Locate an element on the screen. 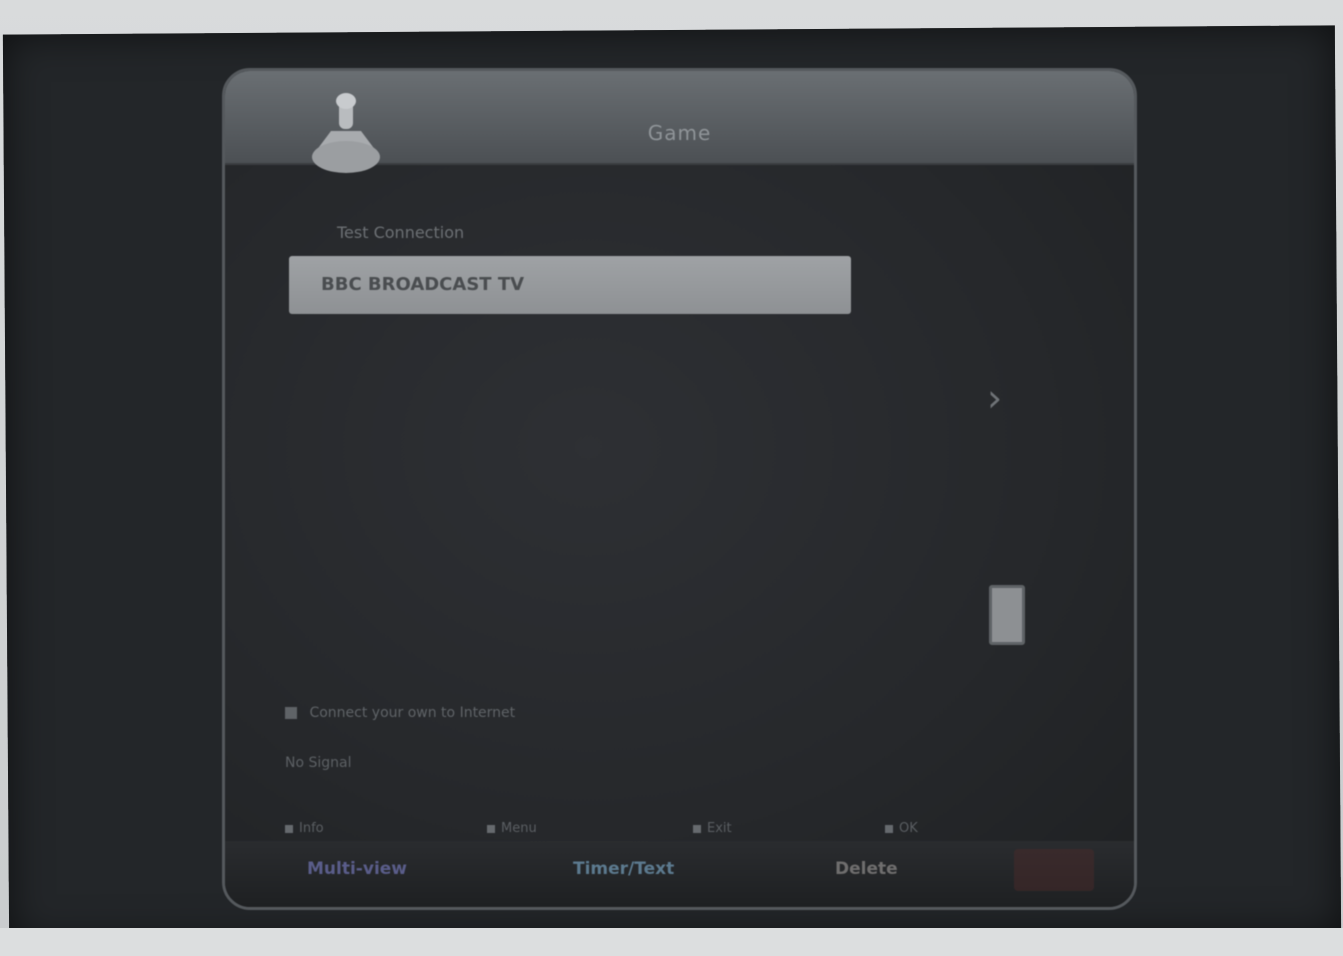  info-line: Connect your own to Internet is located at coordinates (400, 713).